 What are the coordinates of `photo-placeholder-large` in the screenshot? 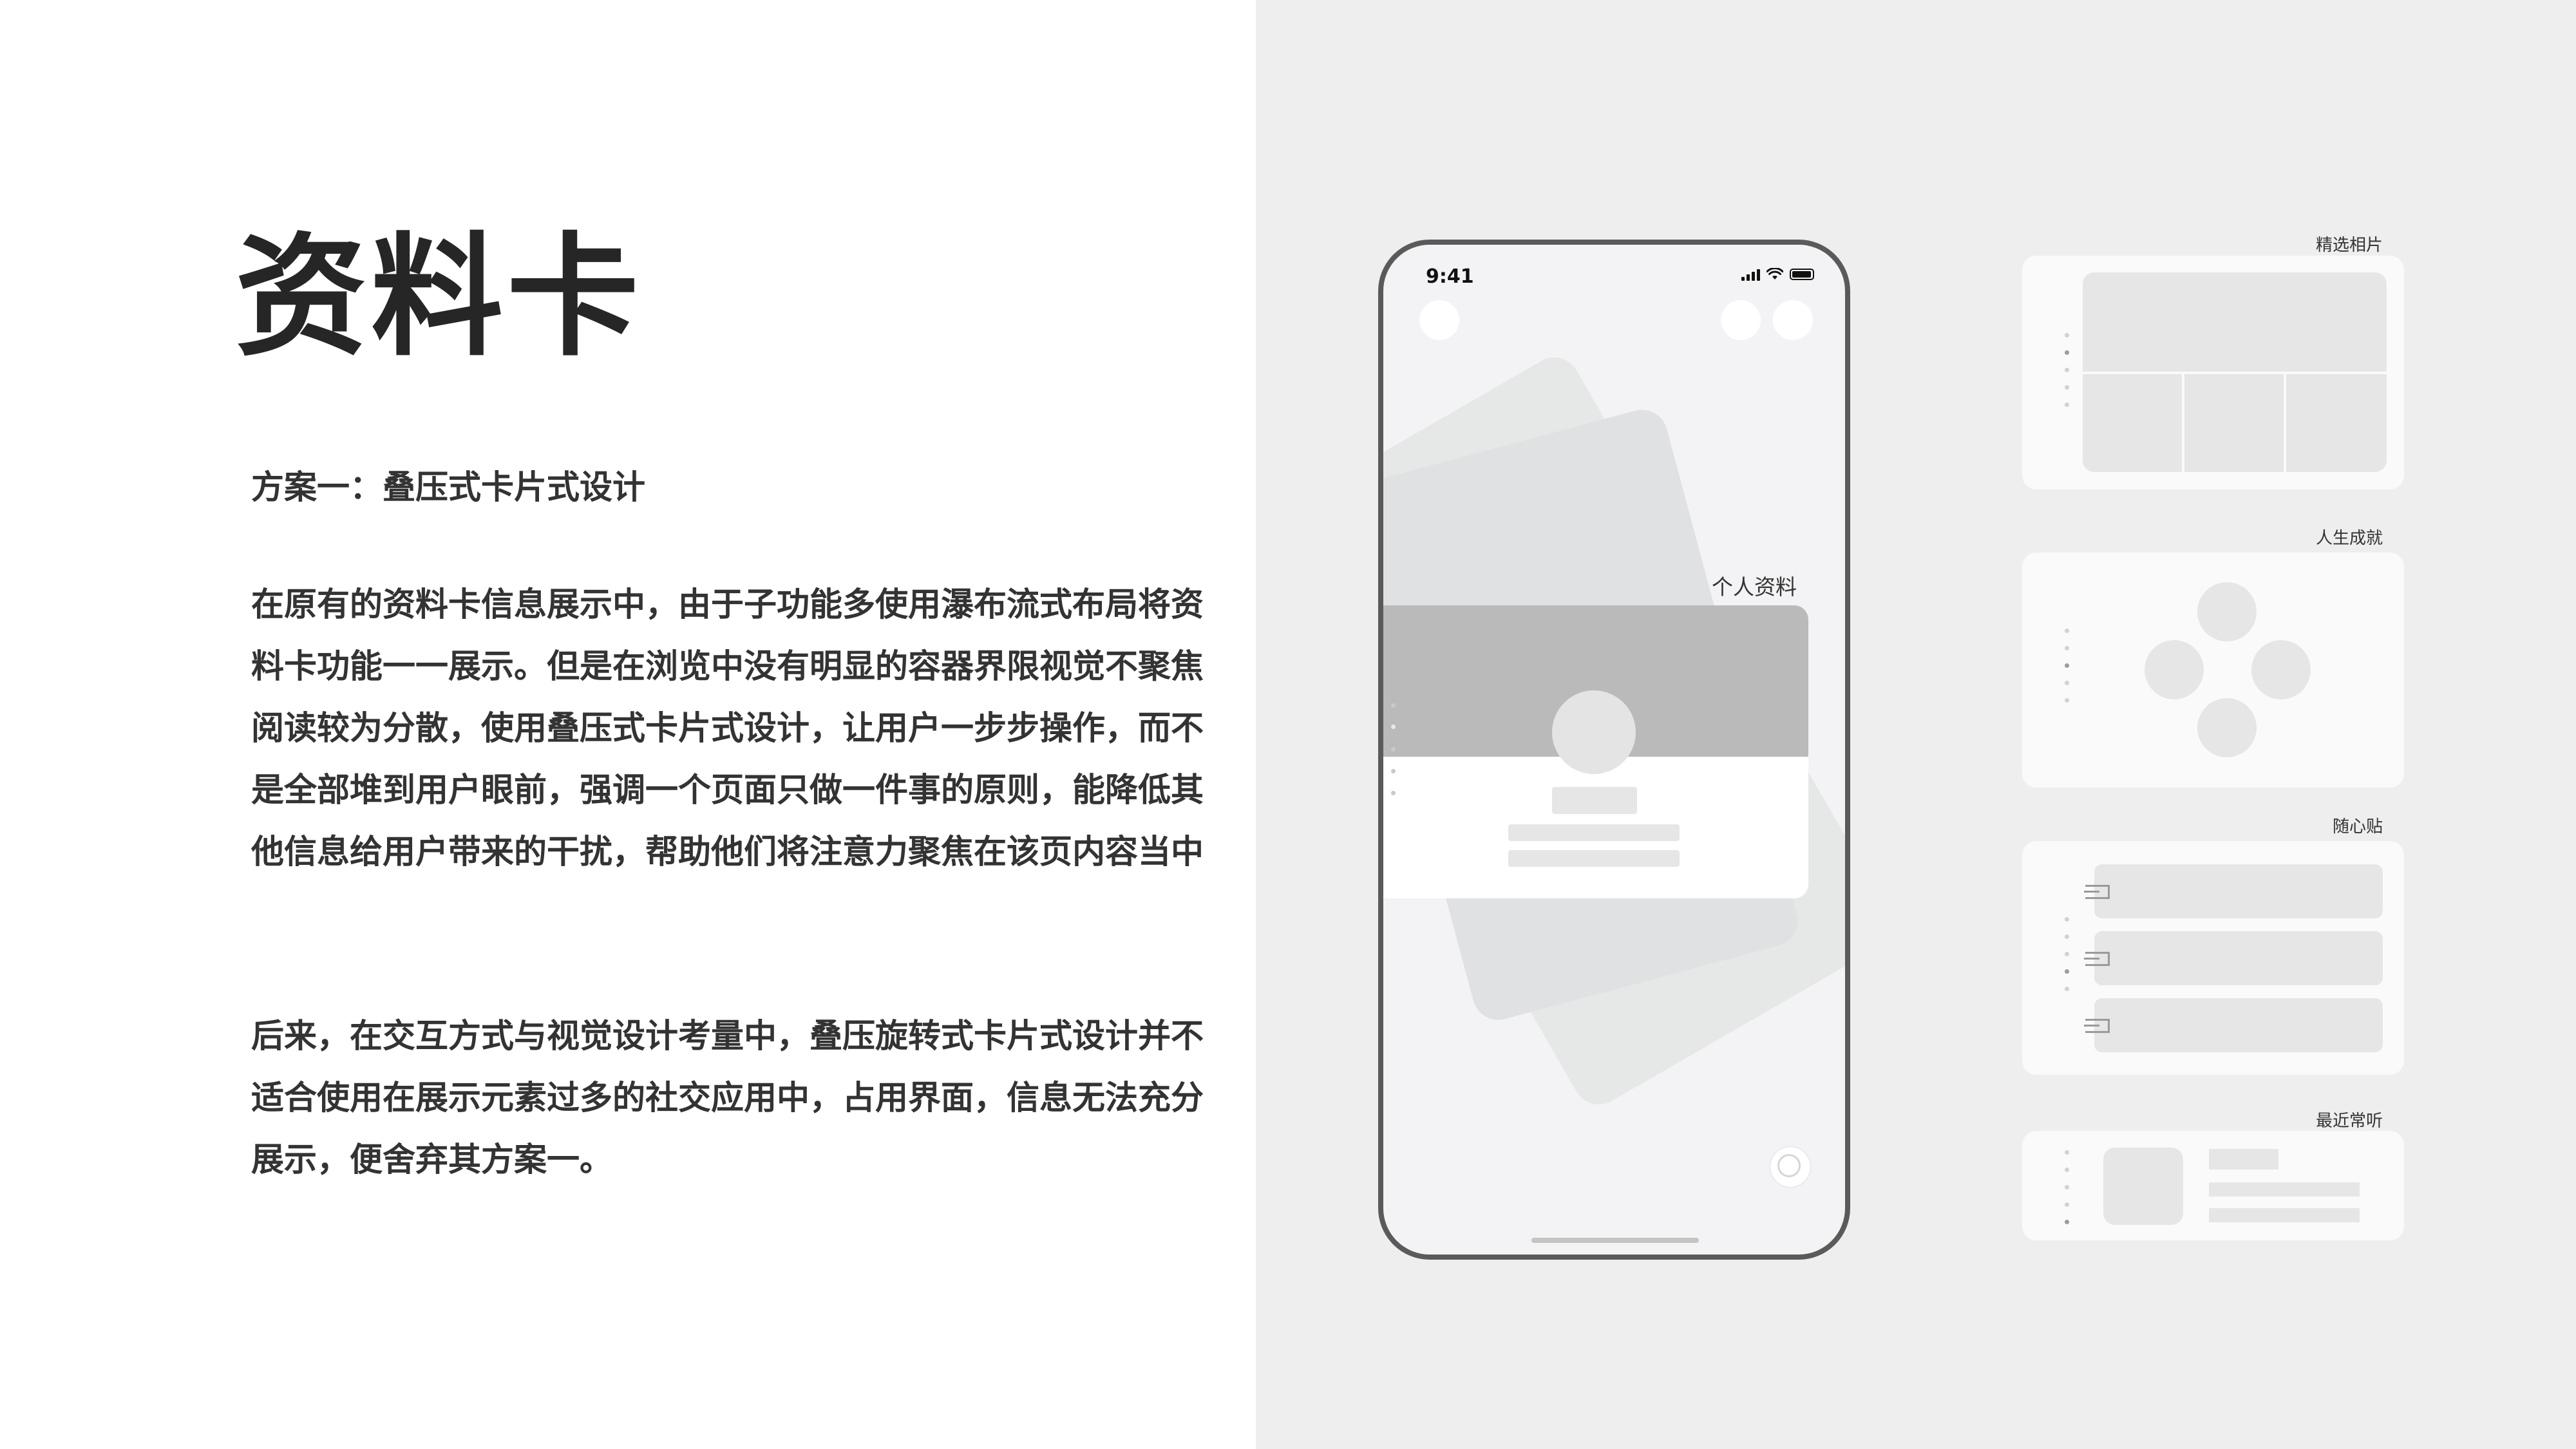 It's located at (2235, 322).